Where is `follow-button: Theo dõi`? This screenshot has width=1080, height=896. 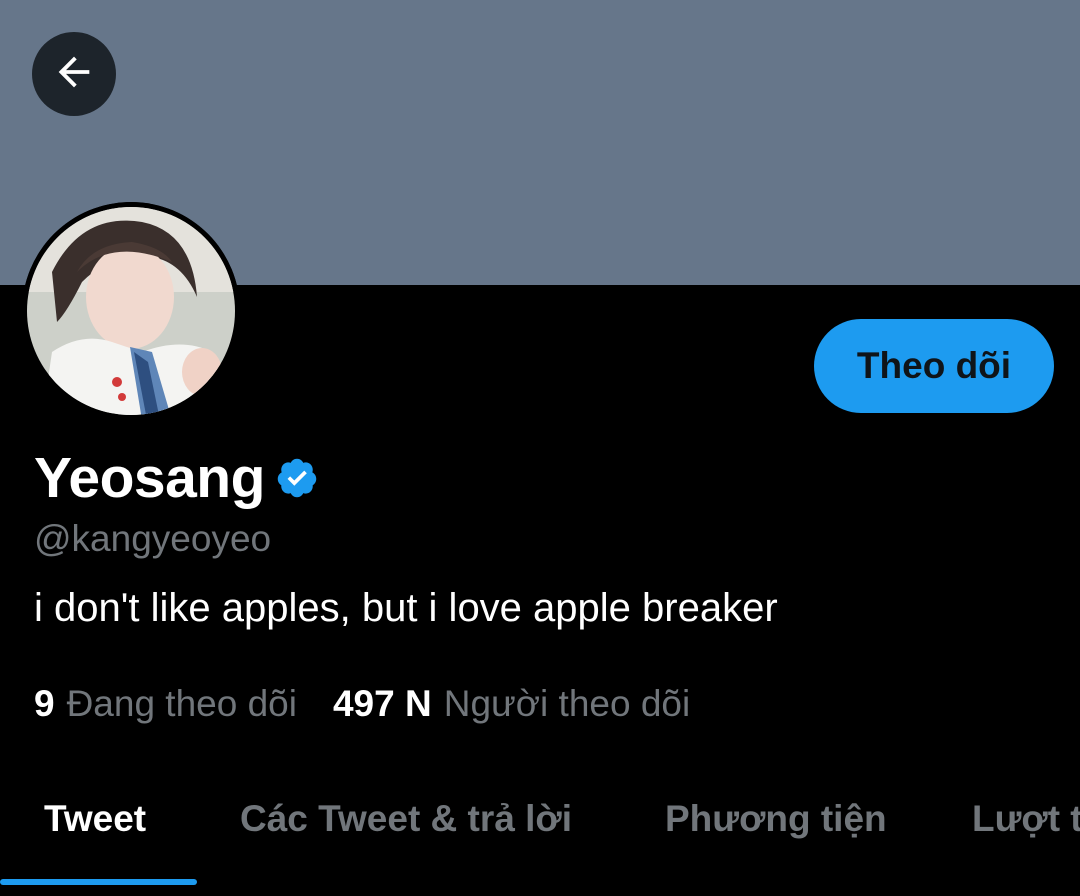 follow-button: Theo dõi is located at coordinates (934, 366).